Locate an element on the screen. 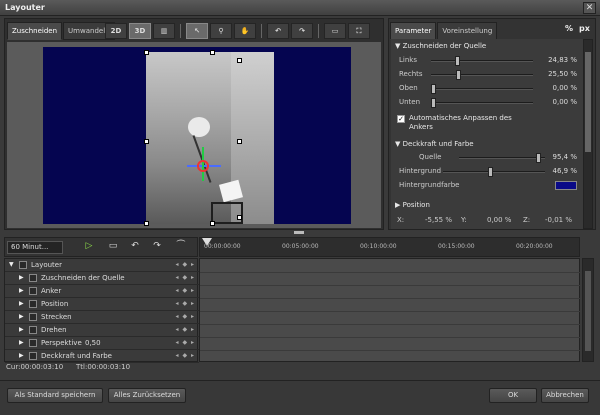 The image size is (600, 415). track-row: ▶ Position ◂ ◆ ▸ is located at coordinates (102, 304).